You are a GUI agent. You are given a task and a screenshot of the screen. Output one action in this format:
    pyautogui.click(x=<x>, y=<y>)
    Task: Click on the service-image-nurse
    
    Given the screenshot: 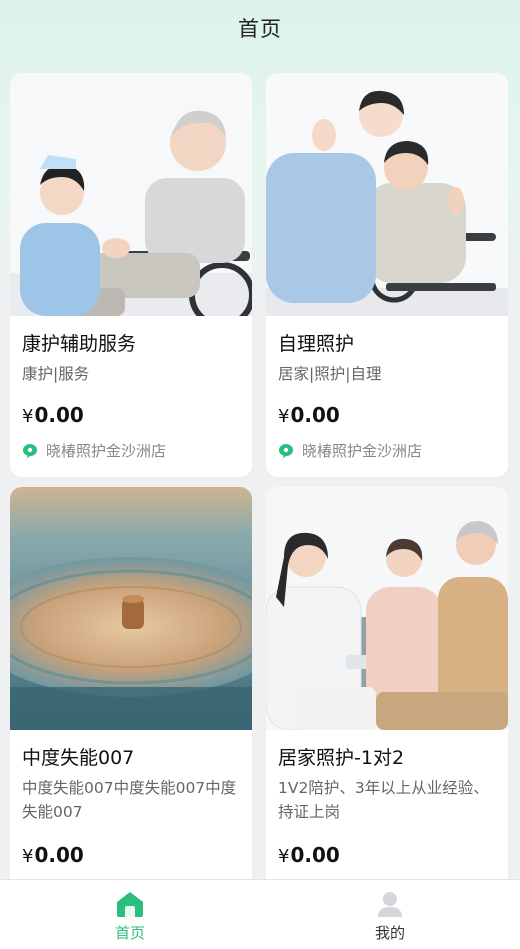 What is the action you would take?
    pyautogui.click(x=387, y=194)
    